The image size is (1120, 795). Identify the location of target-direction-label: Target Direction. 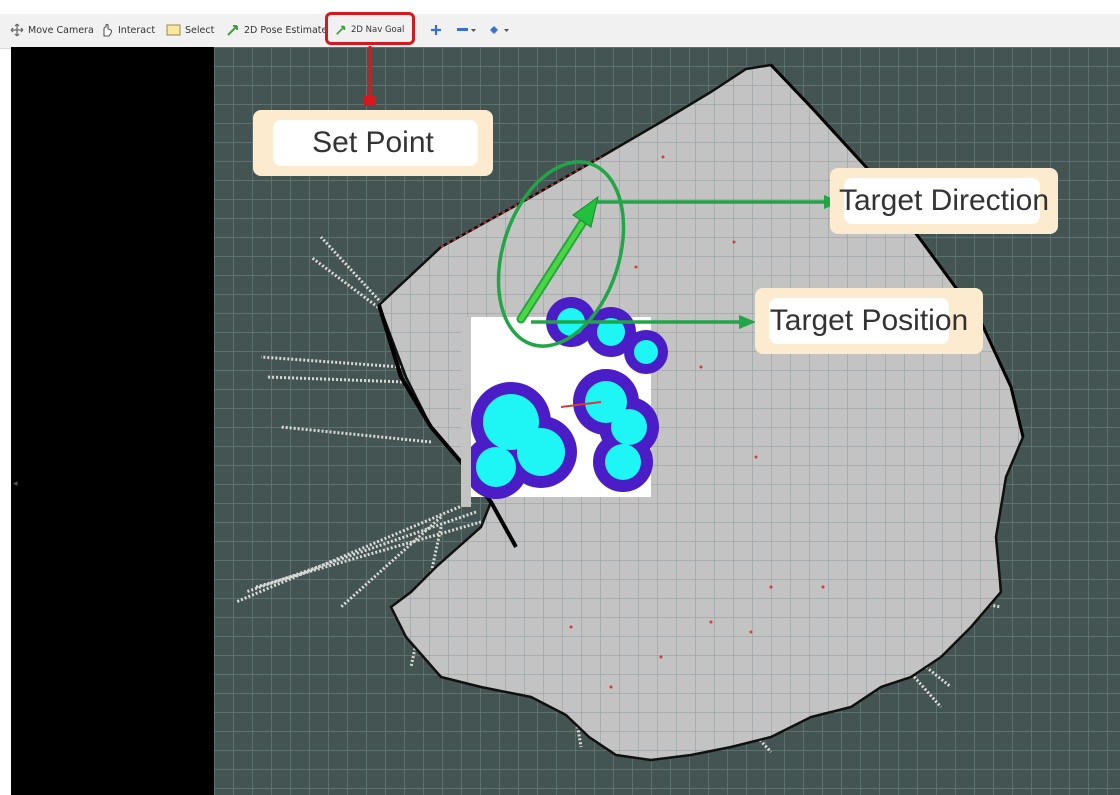
(944, 200).